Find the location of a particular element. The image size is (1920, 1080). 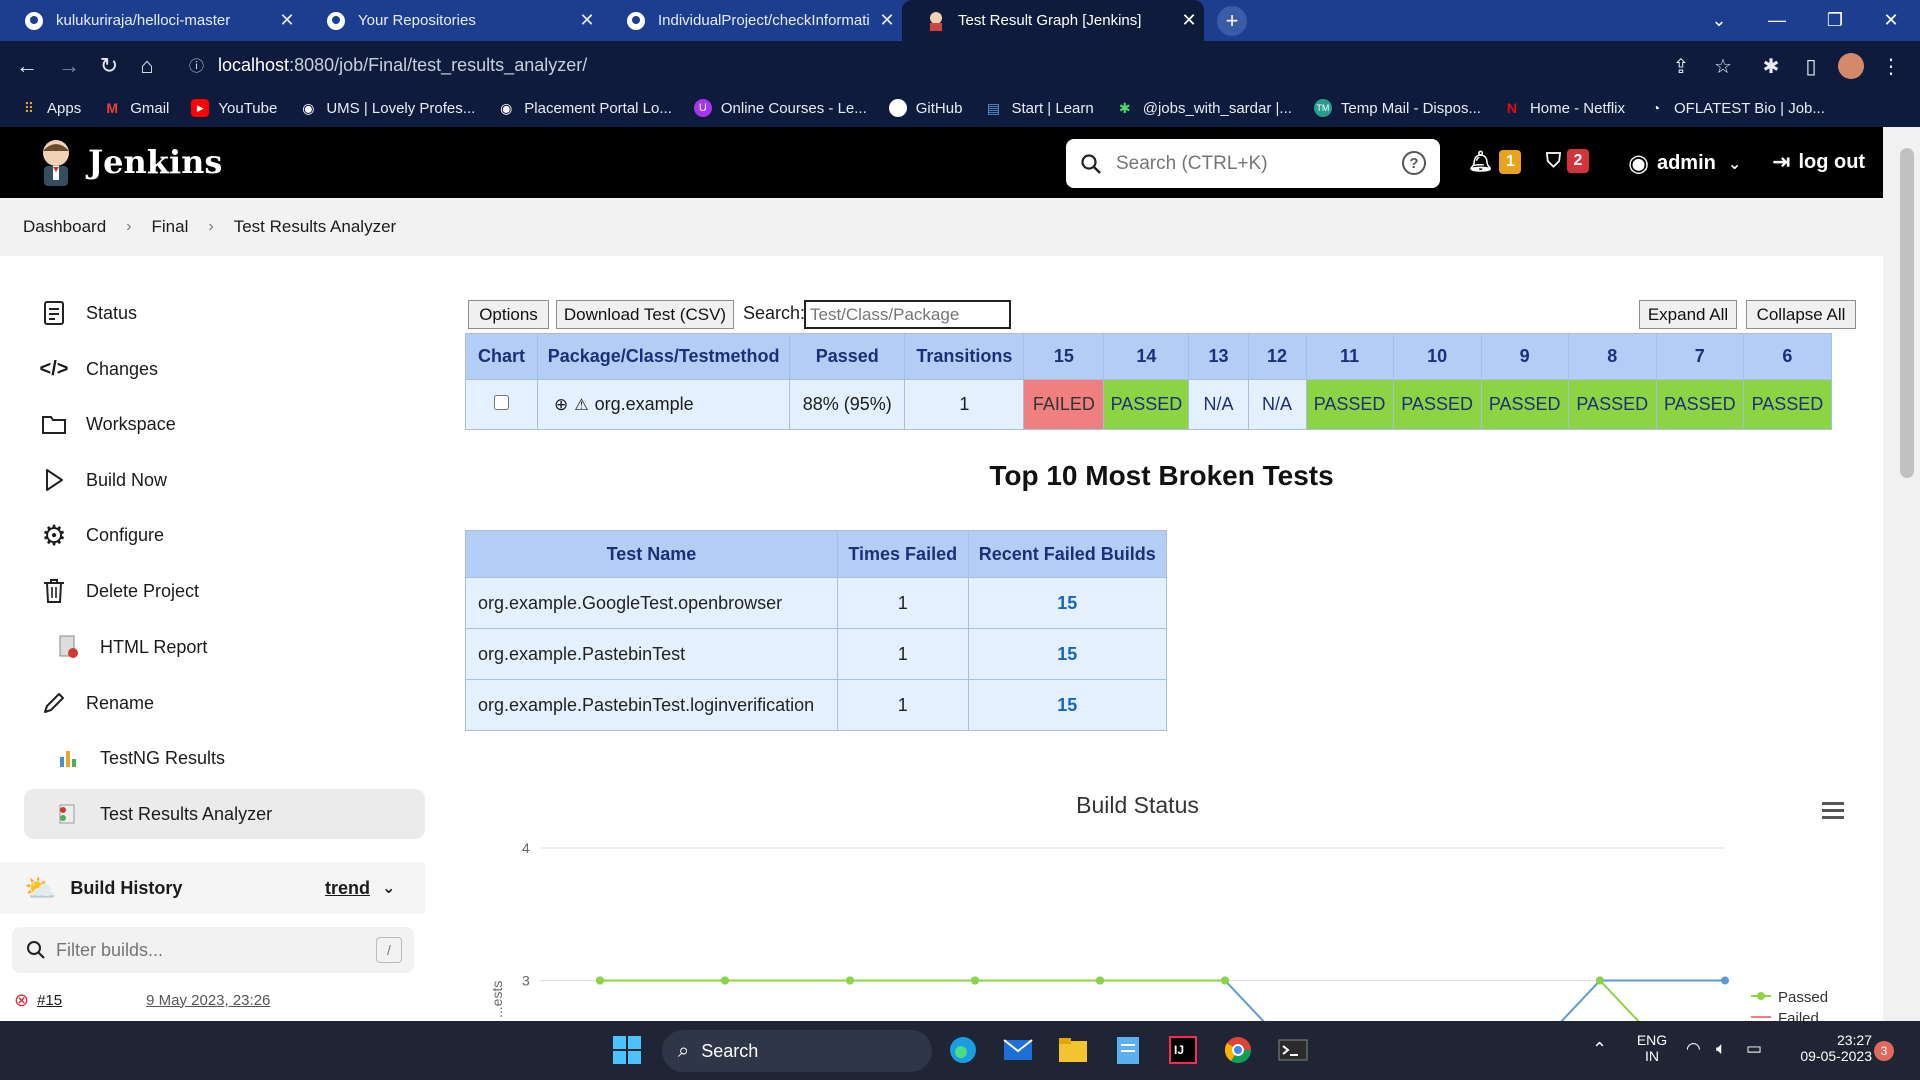

scrollbar-thumb is located at coordinates (1907, 313).